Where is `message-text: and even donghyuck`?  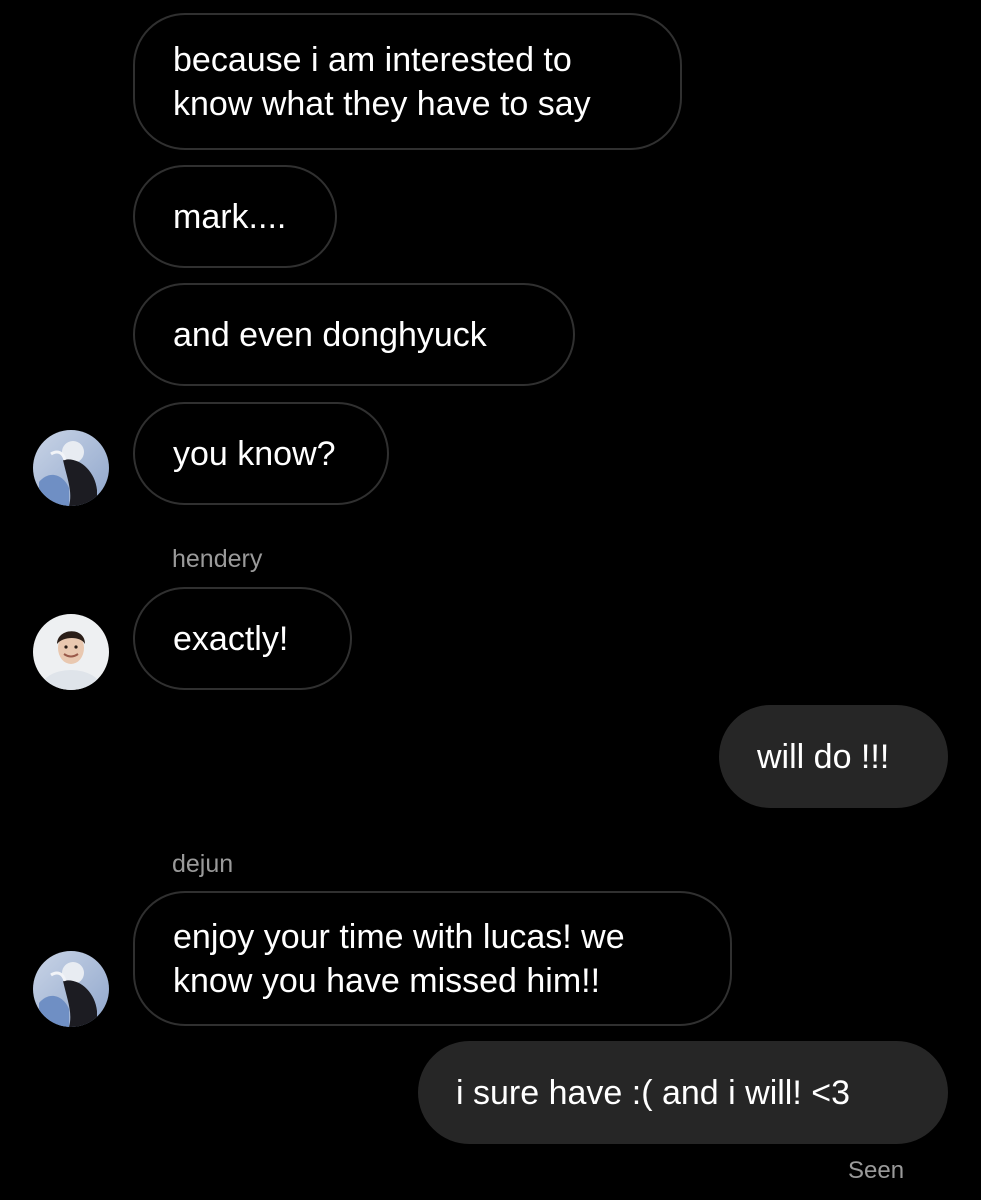 message-text: and even donghyuck is located at coordinates (330, 334).